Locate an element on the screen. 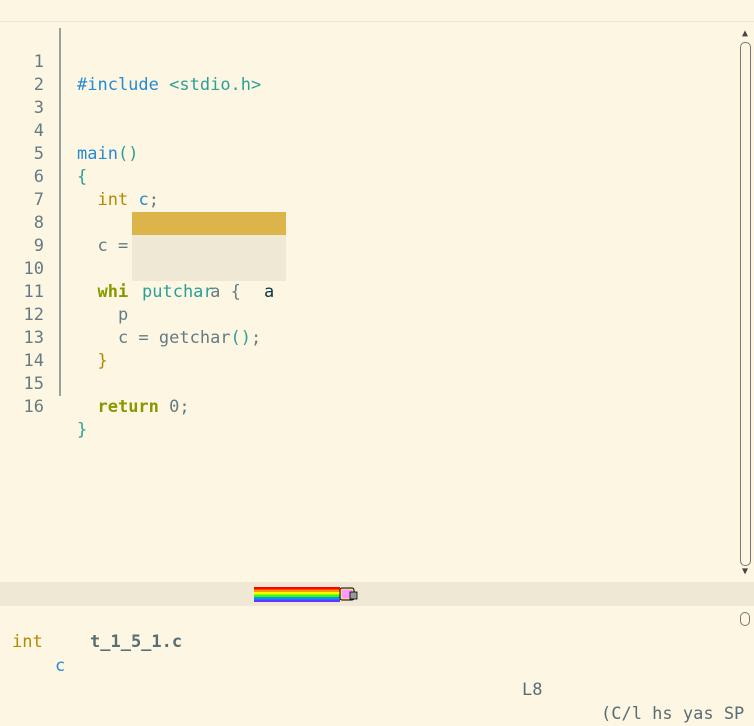  completion-item: packed a is located at coordinates (209, 268).